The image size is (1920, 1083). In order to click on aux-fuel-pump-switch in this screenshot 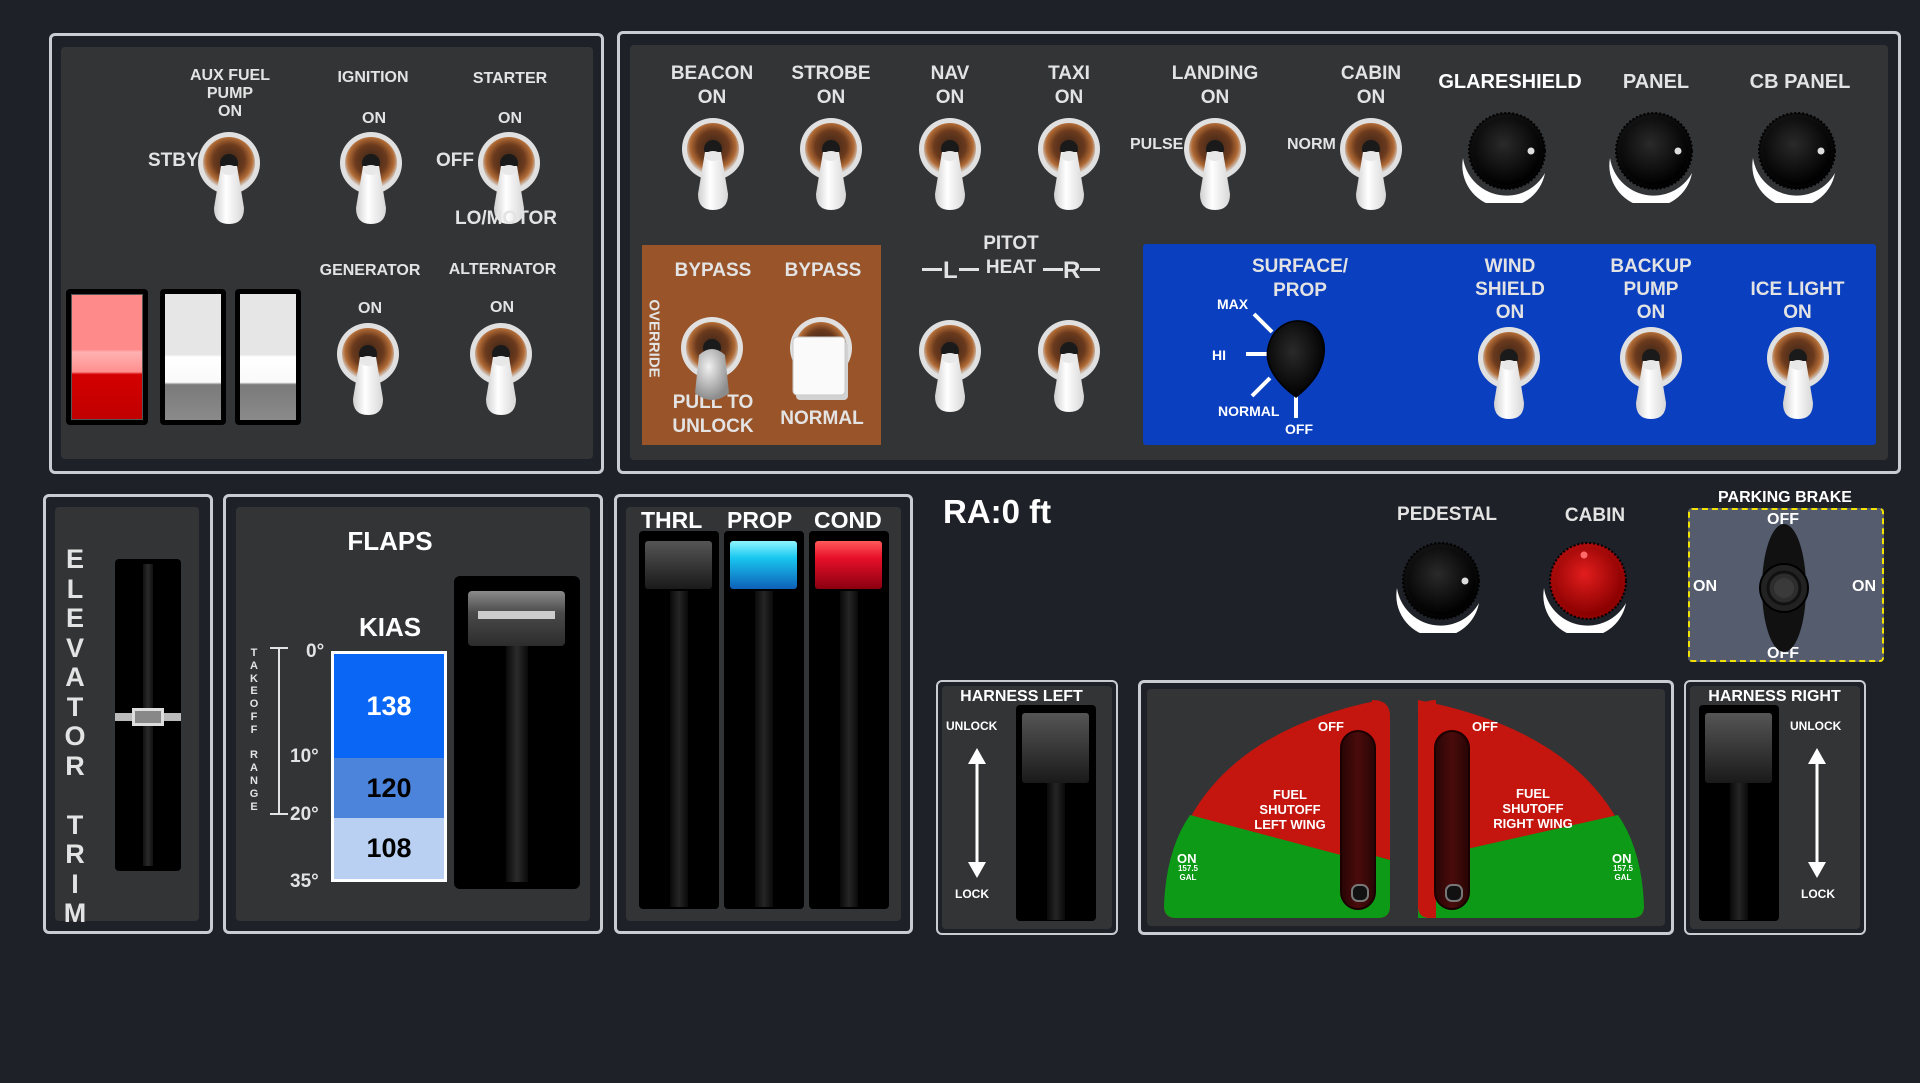, I will do `click(229, 180)`.